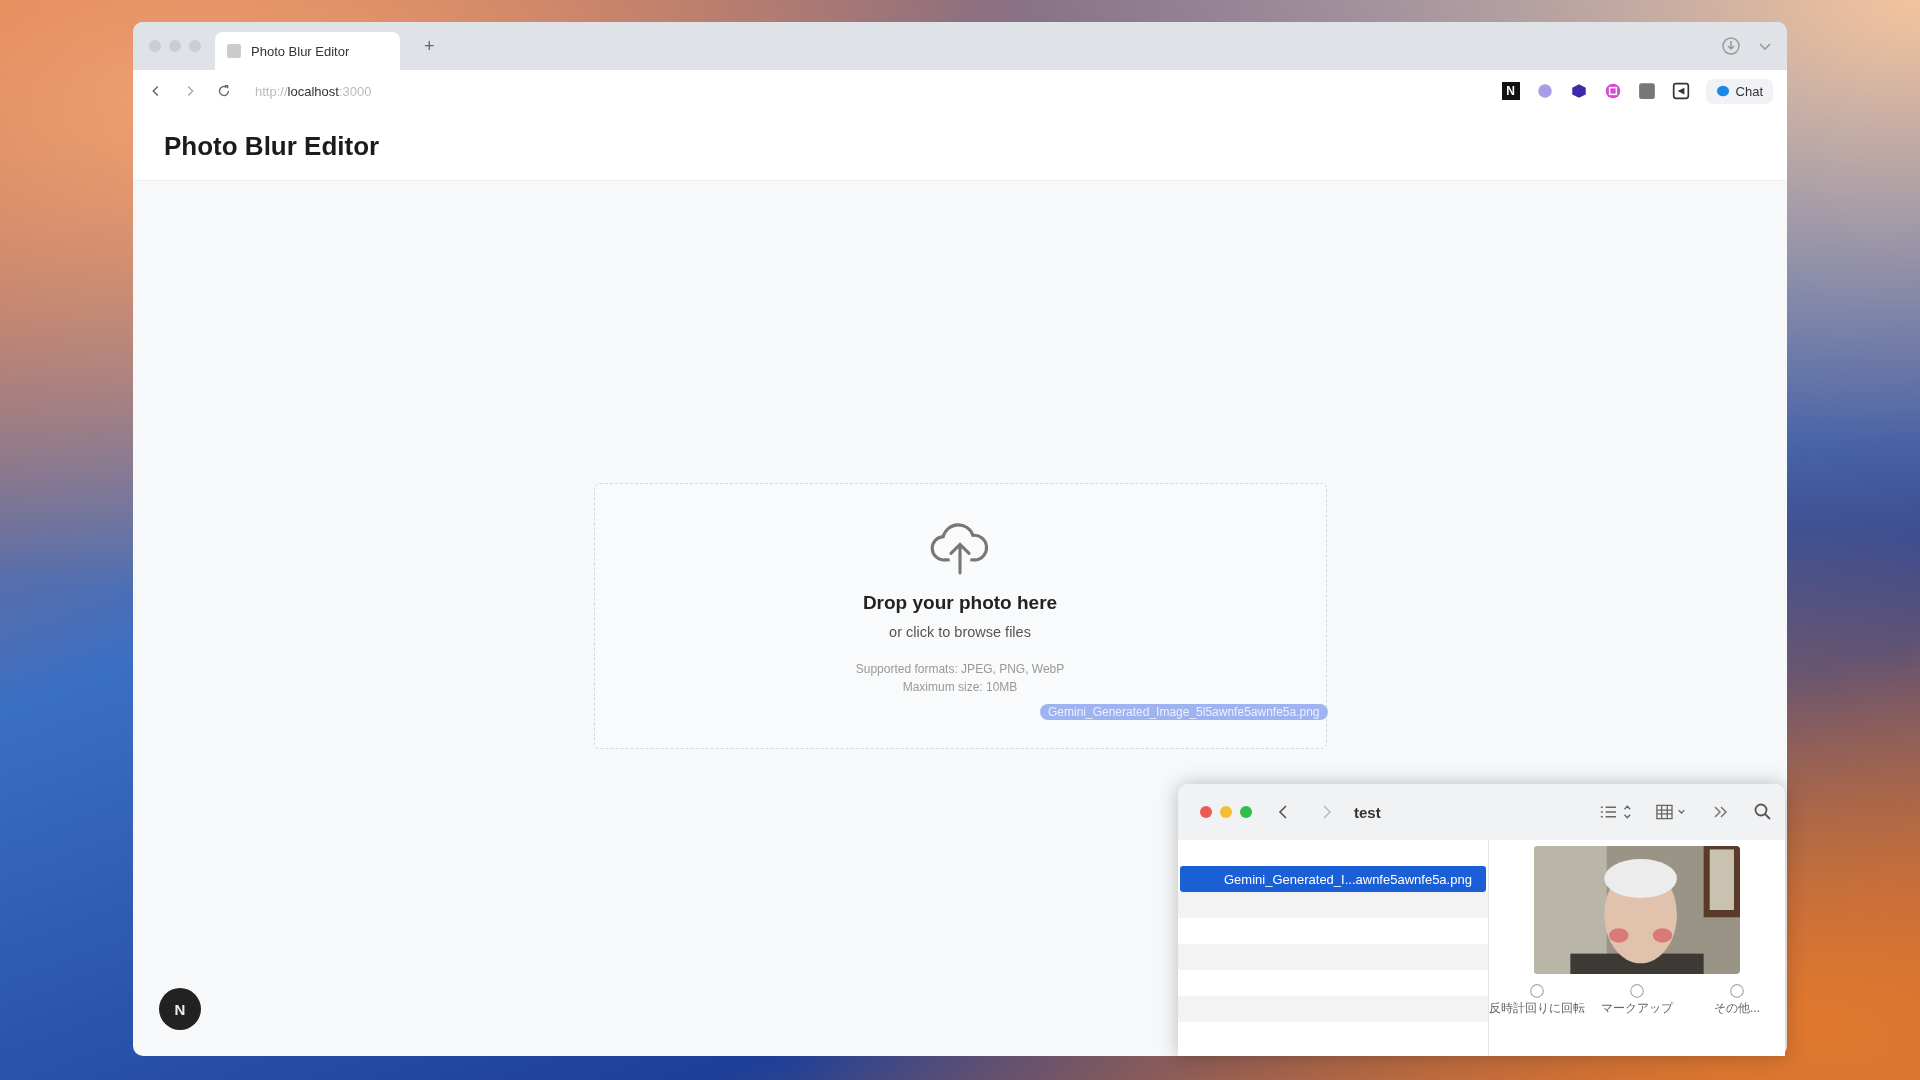  I want to click on extension-icon: N, so click(1510, 91).